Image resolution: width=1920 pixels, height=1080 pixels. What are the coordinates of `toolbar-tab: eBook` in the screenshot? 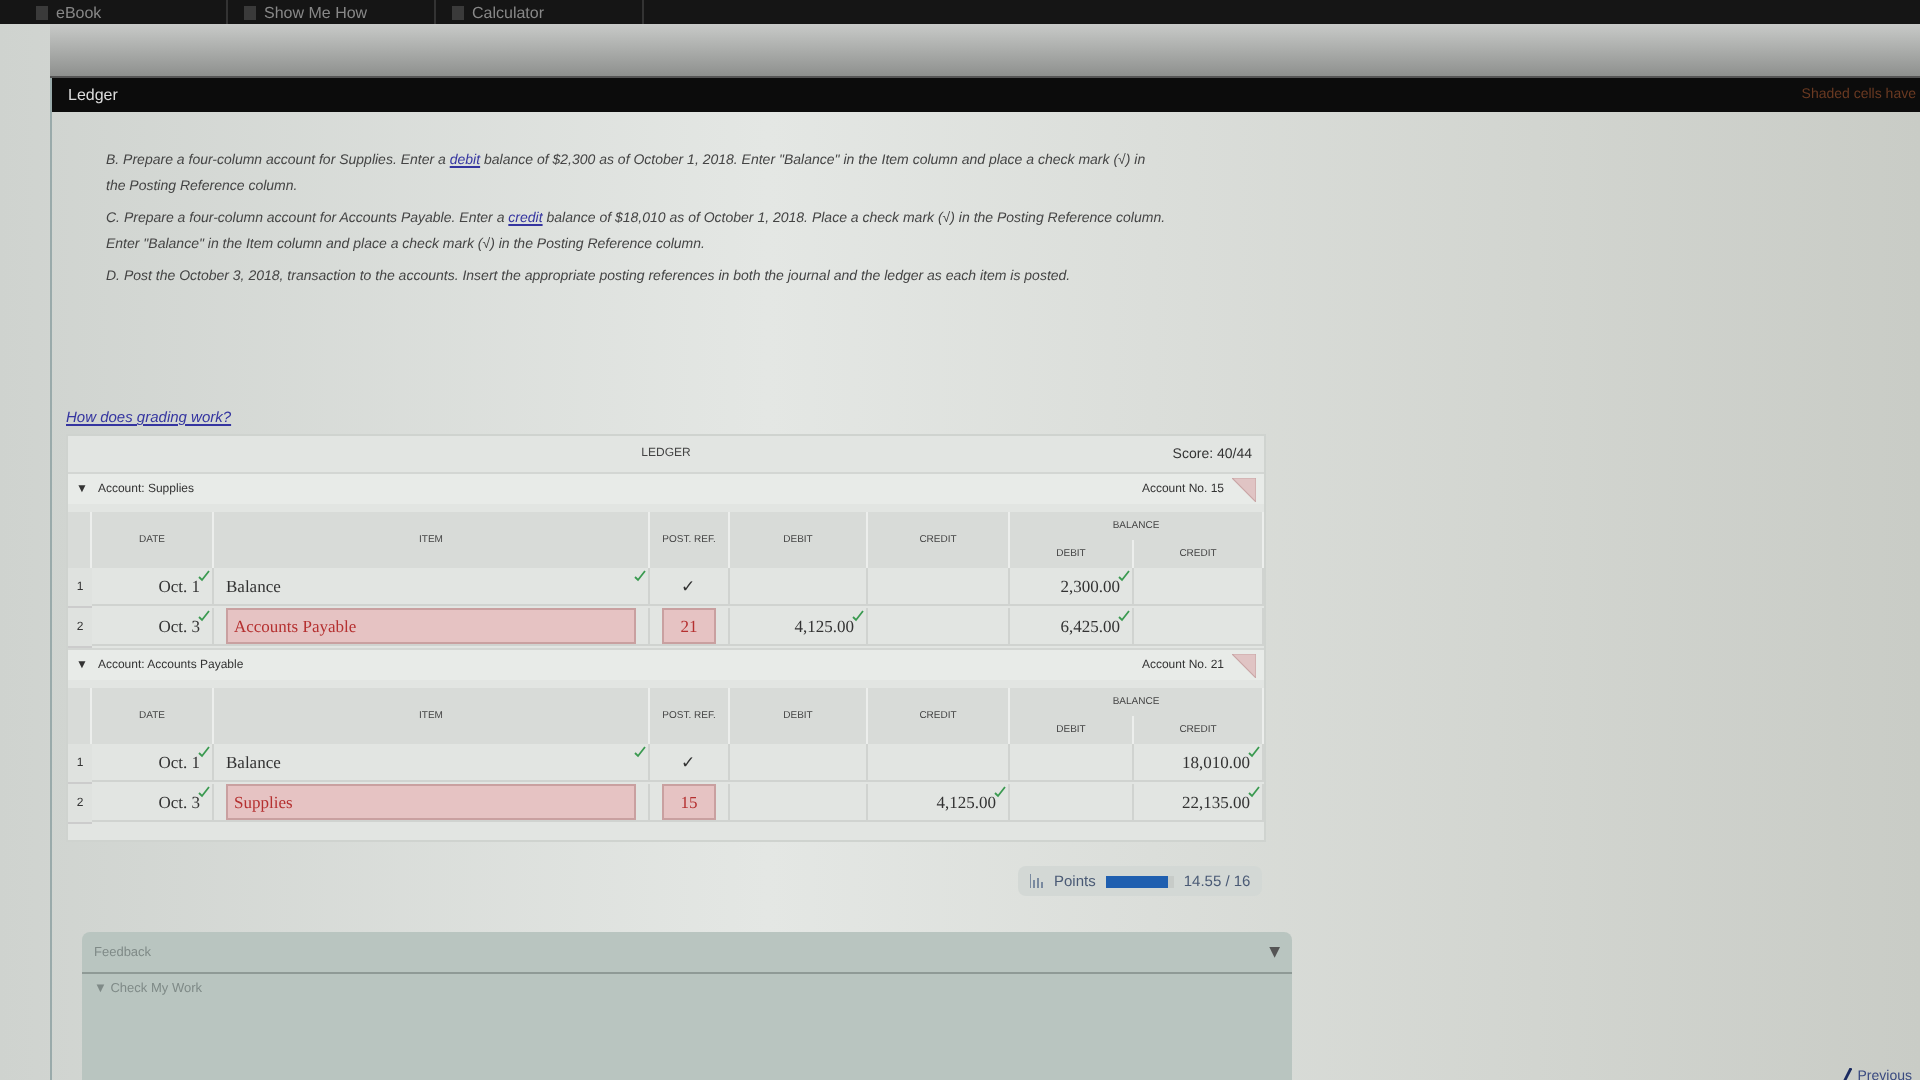 It's located at (79, 12).